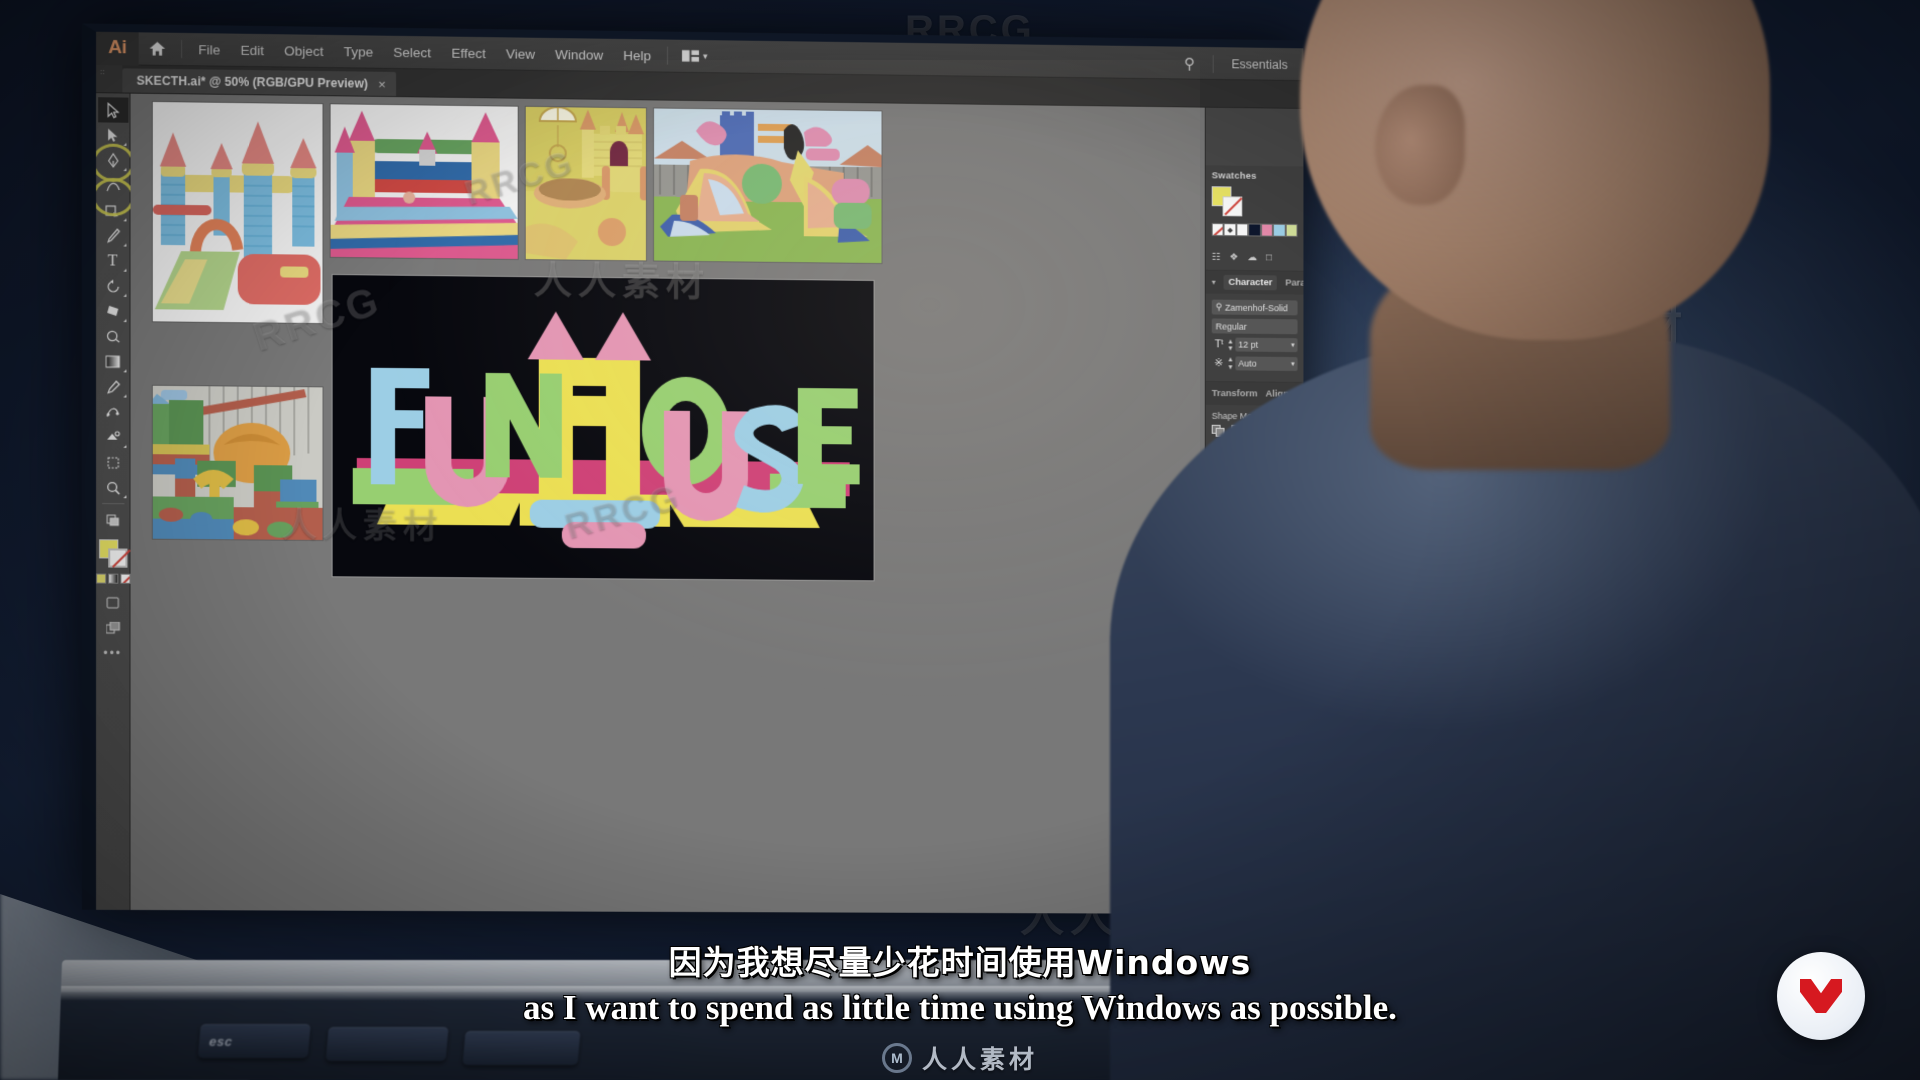 This screenshot has width=1920, height=1080. I want to click on funhouse-logo-artwork, so click(603, 428).